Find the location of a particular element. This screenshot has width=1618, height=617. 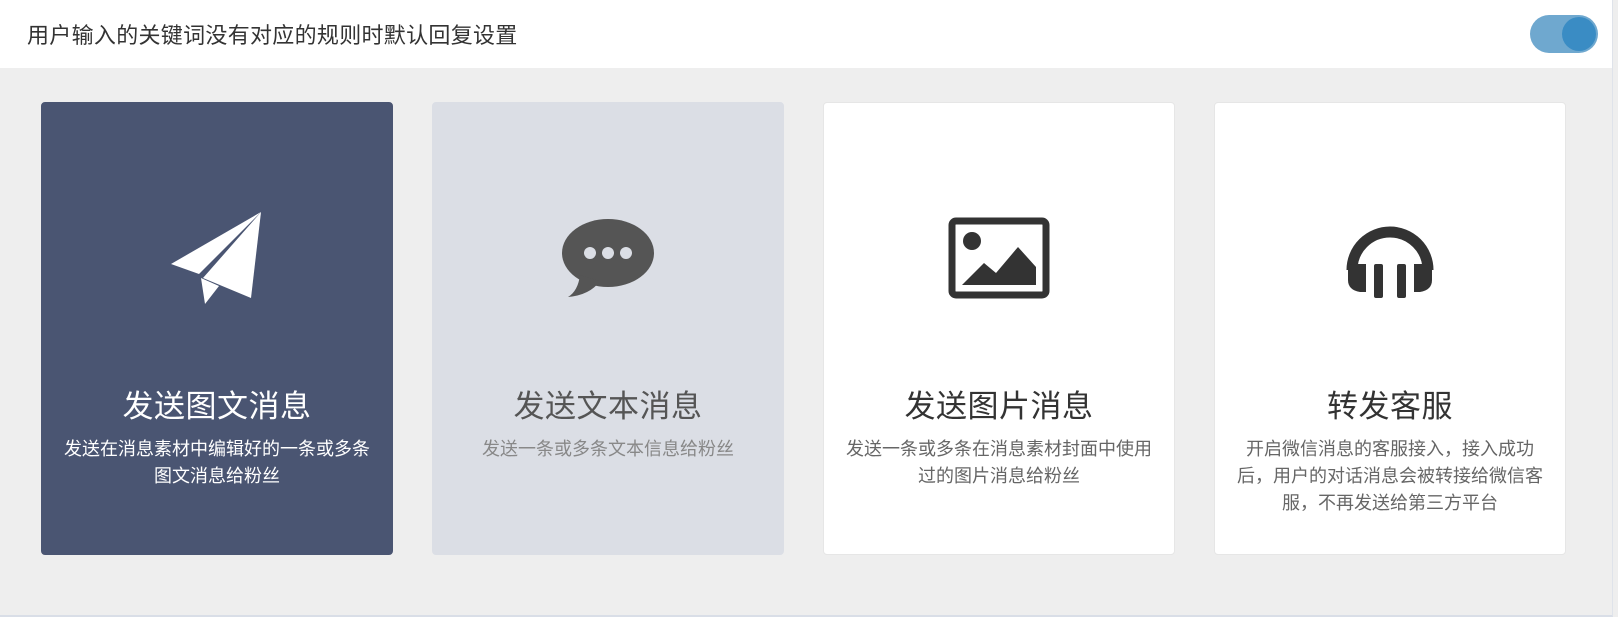

card-title: 发送图片消息 is located at coordinates (999, 407).